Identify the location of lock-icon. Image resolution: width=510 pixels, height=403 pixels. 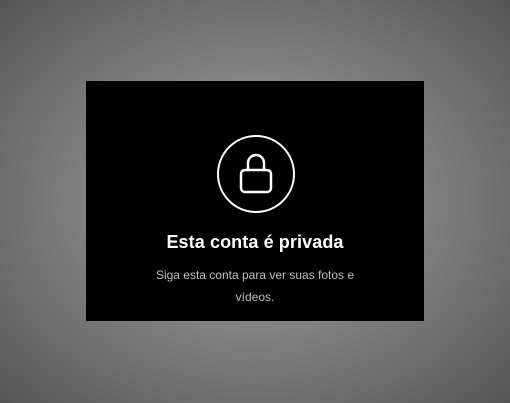
(256, 174).